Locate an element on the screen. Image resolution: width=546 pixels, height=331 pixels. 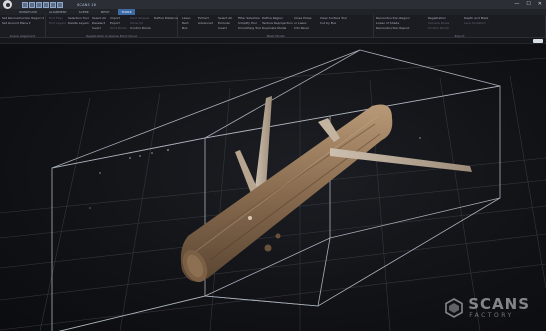
ribbon-command: Lower of Shade is located at coordinates (393, 23).